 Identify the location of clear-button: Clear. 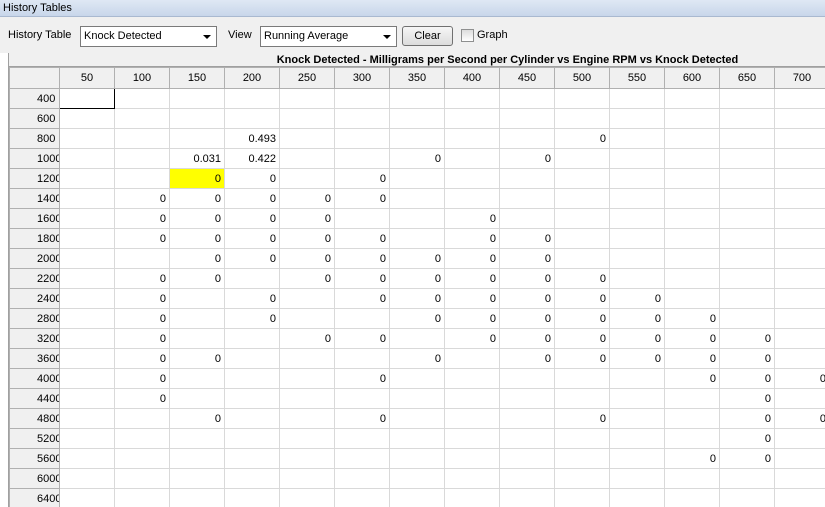
(427, 36).